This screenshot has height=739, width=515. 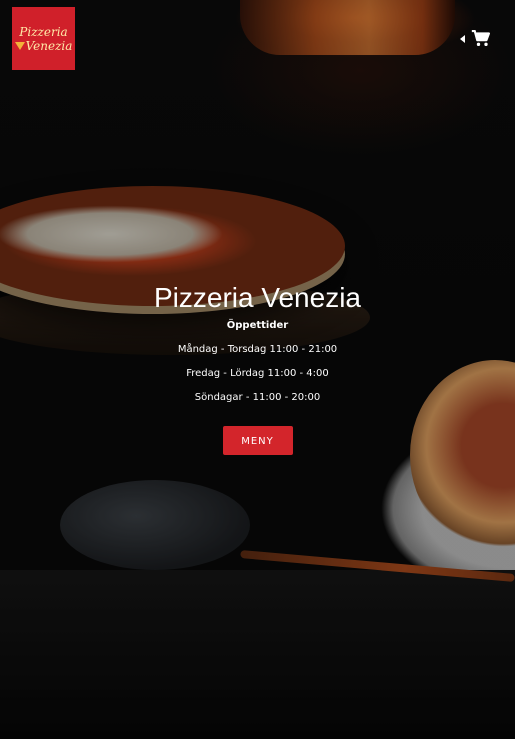 I want to click on hours-sunday: Söndagar - 11:00 - 20:00, so click(x=257, y=397).